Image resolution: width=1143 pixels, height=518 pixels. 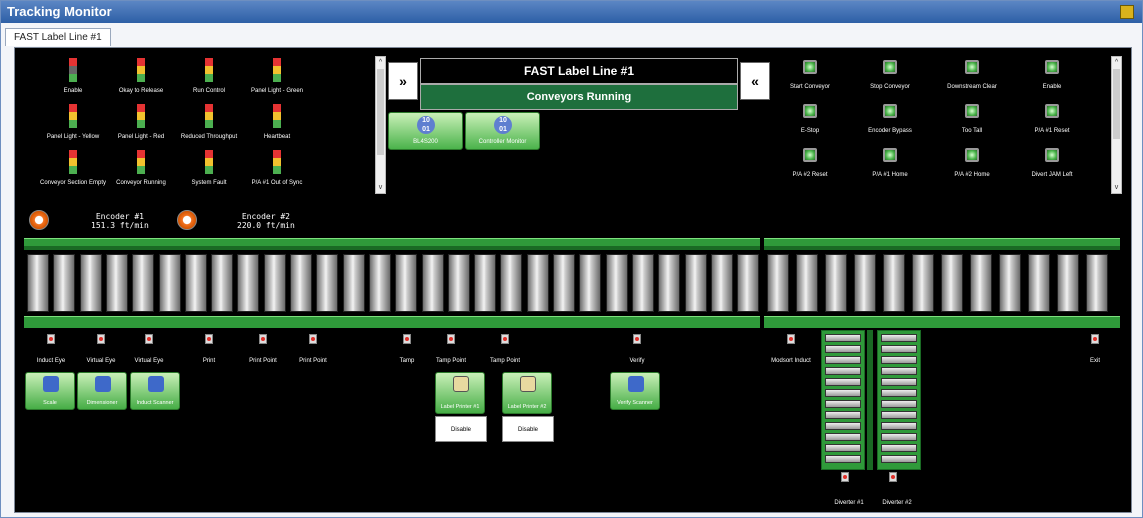 I want to click on indicator-label: Panel Light - Green, so click(x=277, y=91).